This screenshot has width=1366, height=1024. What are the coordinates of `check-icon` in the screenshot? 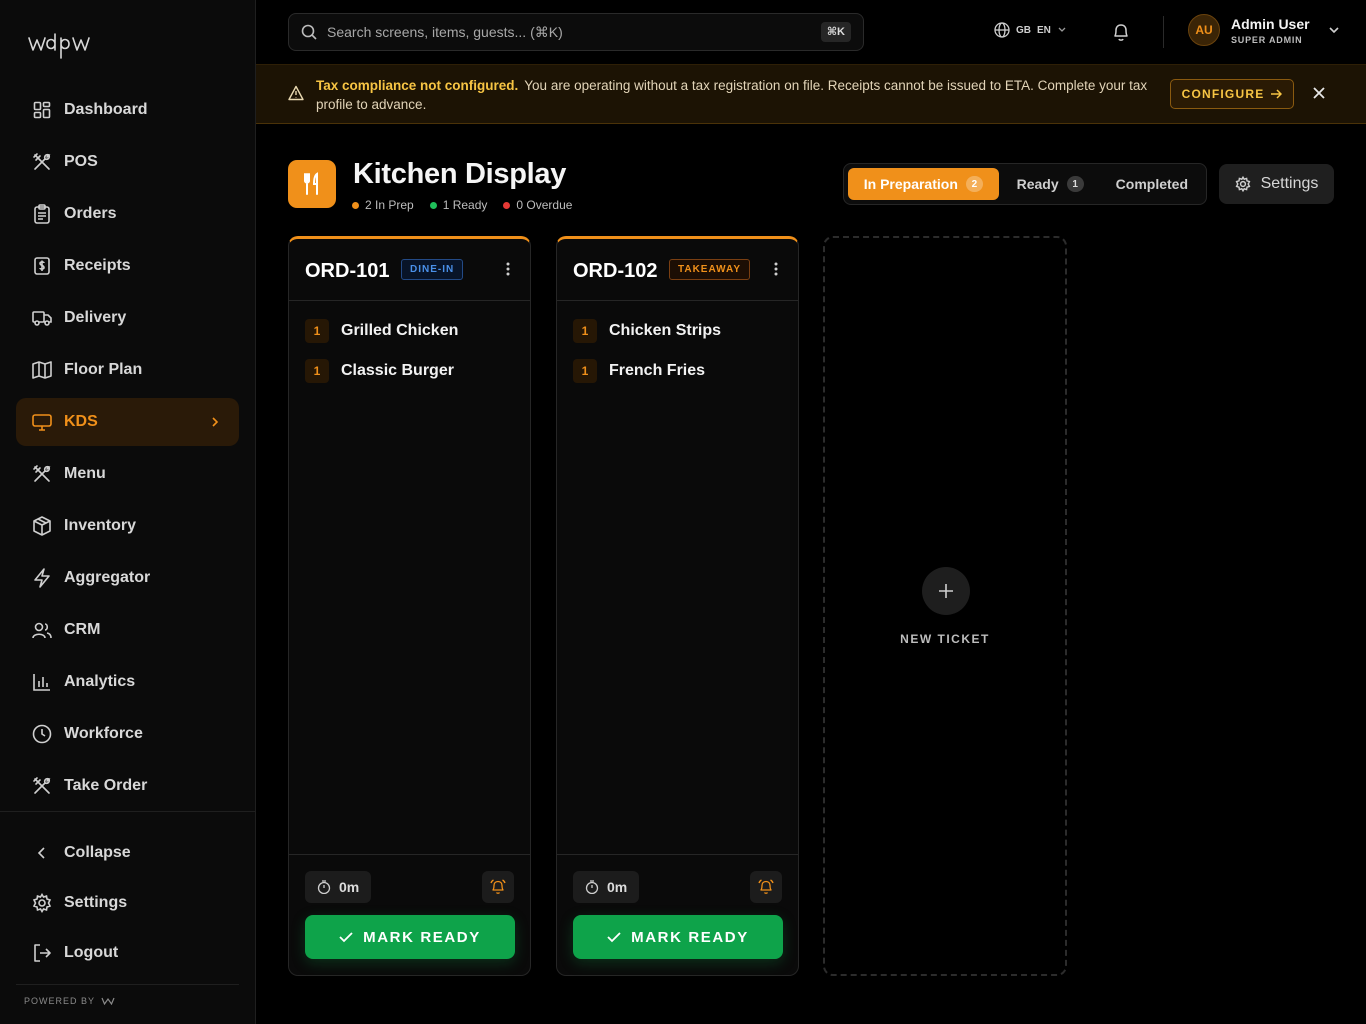 It's located at (614, 937).